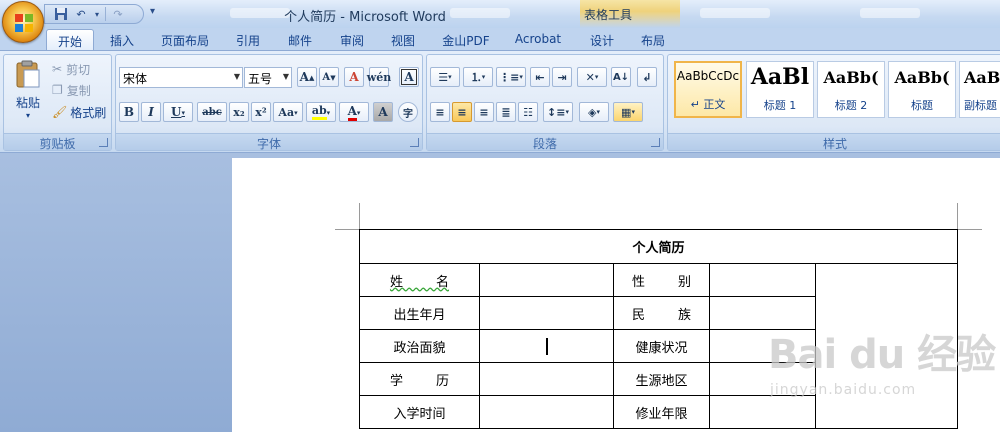  I want to click on paste-dropdown-icon: ▾, so click(28, 115).